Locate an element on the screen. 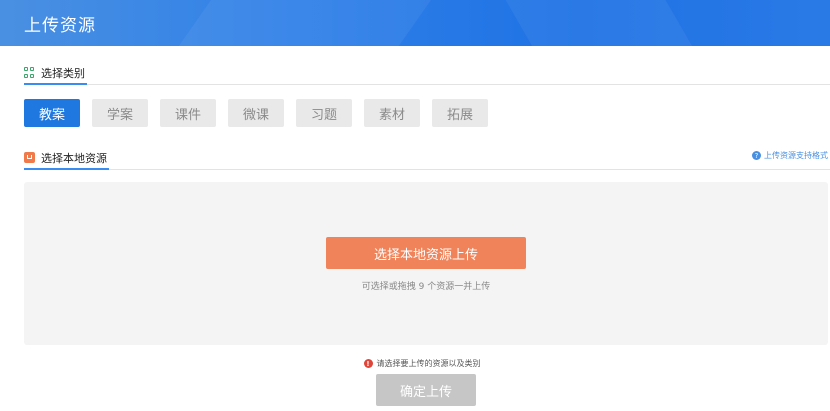  category-option-xiti: 习题 is located at coordinates (324, 113).